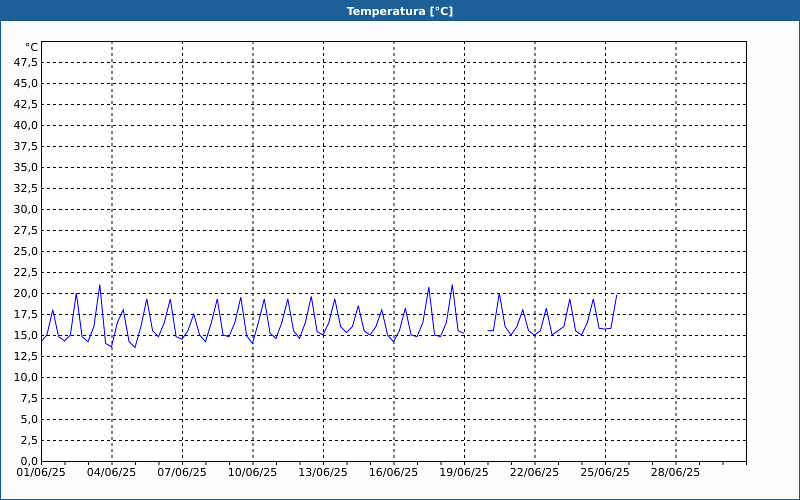  Describe the element at coordinates (393, 472) in the screenshot. I see `x-tick-label: 16/06/25` at that location.